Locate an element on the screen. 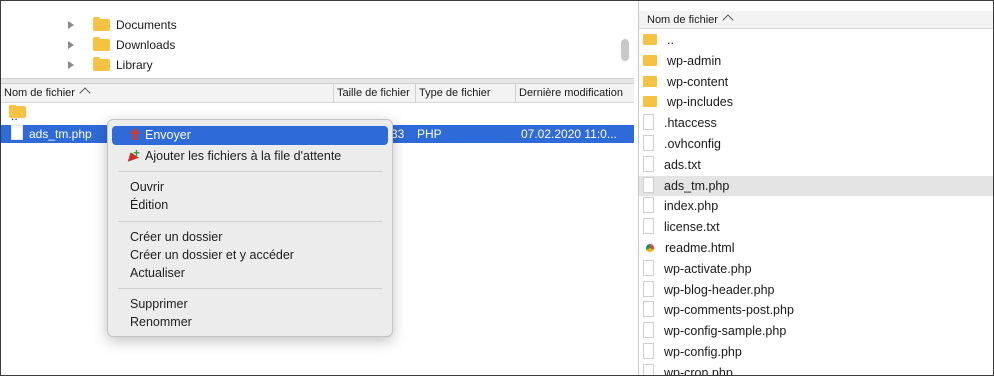  file-name: wp-blog-header.php is located at coordinates (719, 289).